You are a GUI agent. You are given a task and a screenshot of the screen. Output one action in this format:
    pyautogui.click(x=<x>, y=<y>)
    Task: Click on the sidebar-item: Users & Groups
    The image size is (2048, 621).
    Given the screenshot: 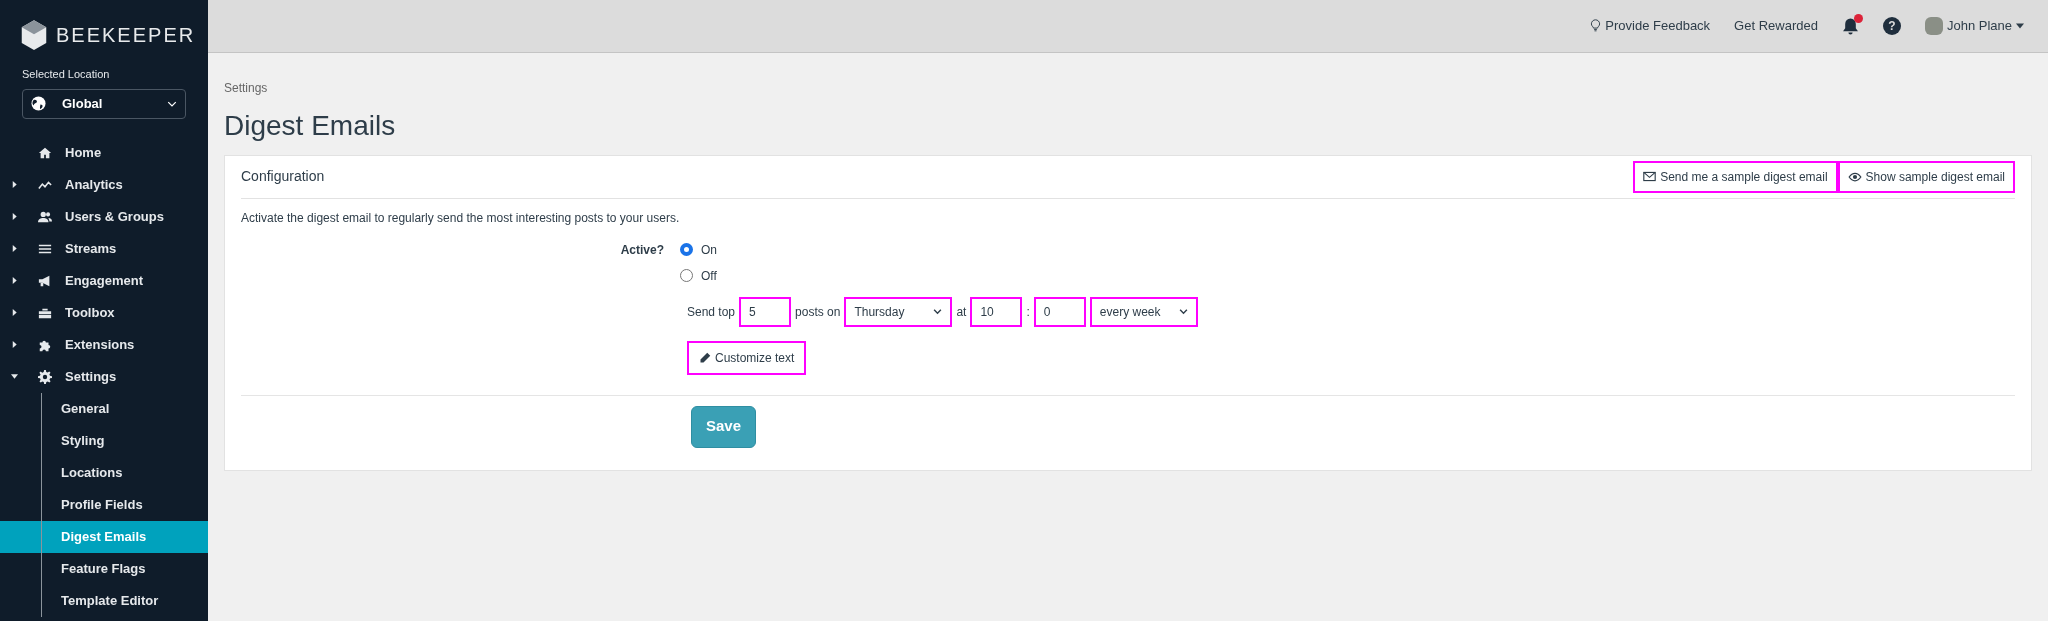 What is the action you would take?
    pyautogui.click(x=104, y=216)
    